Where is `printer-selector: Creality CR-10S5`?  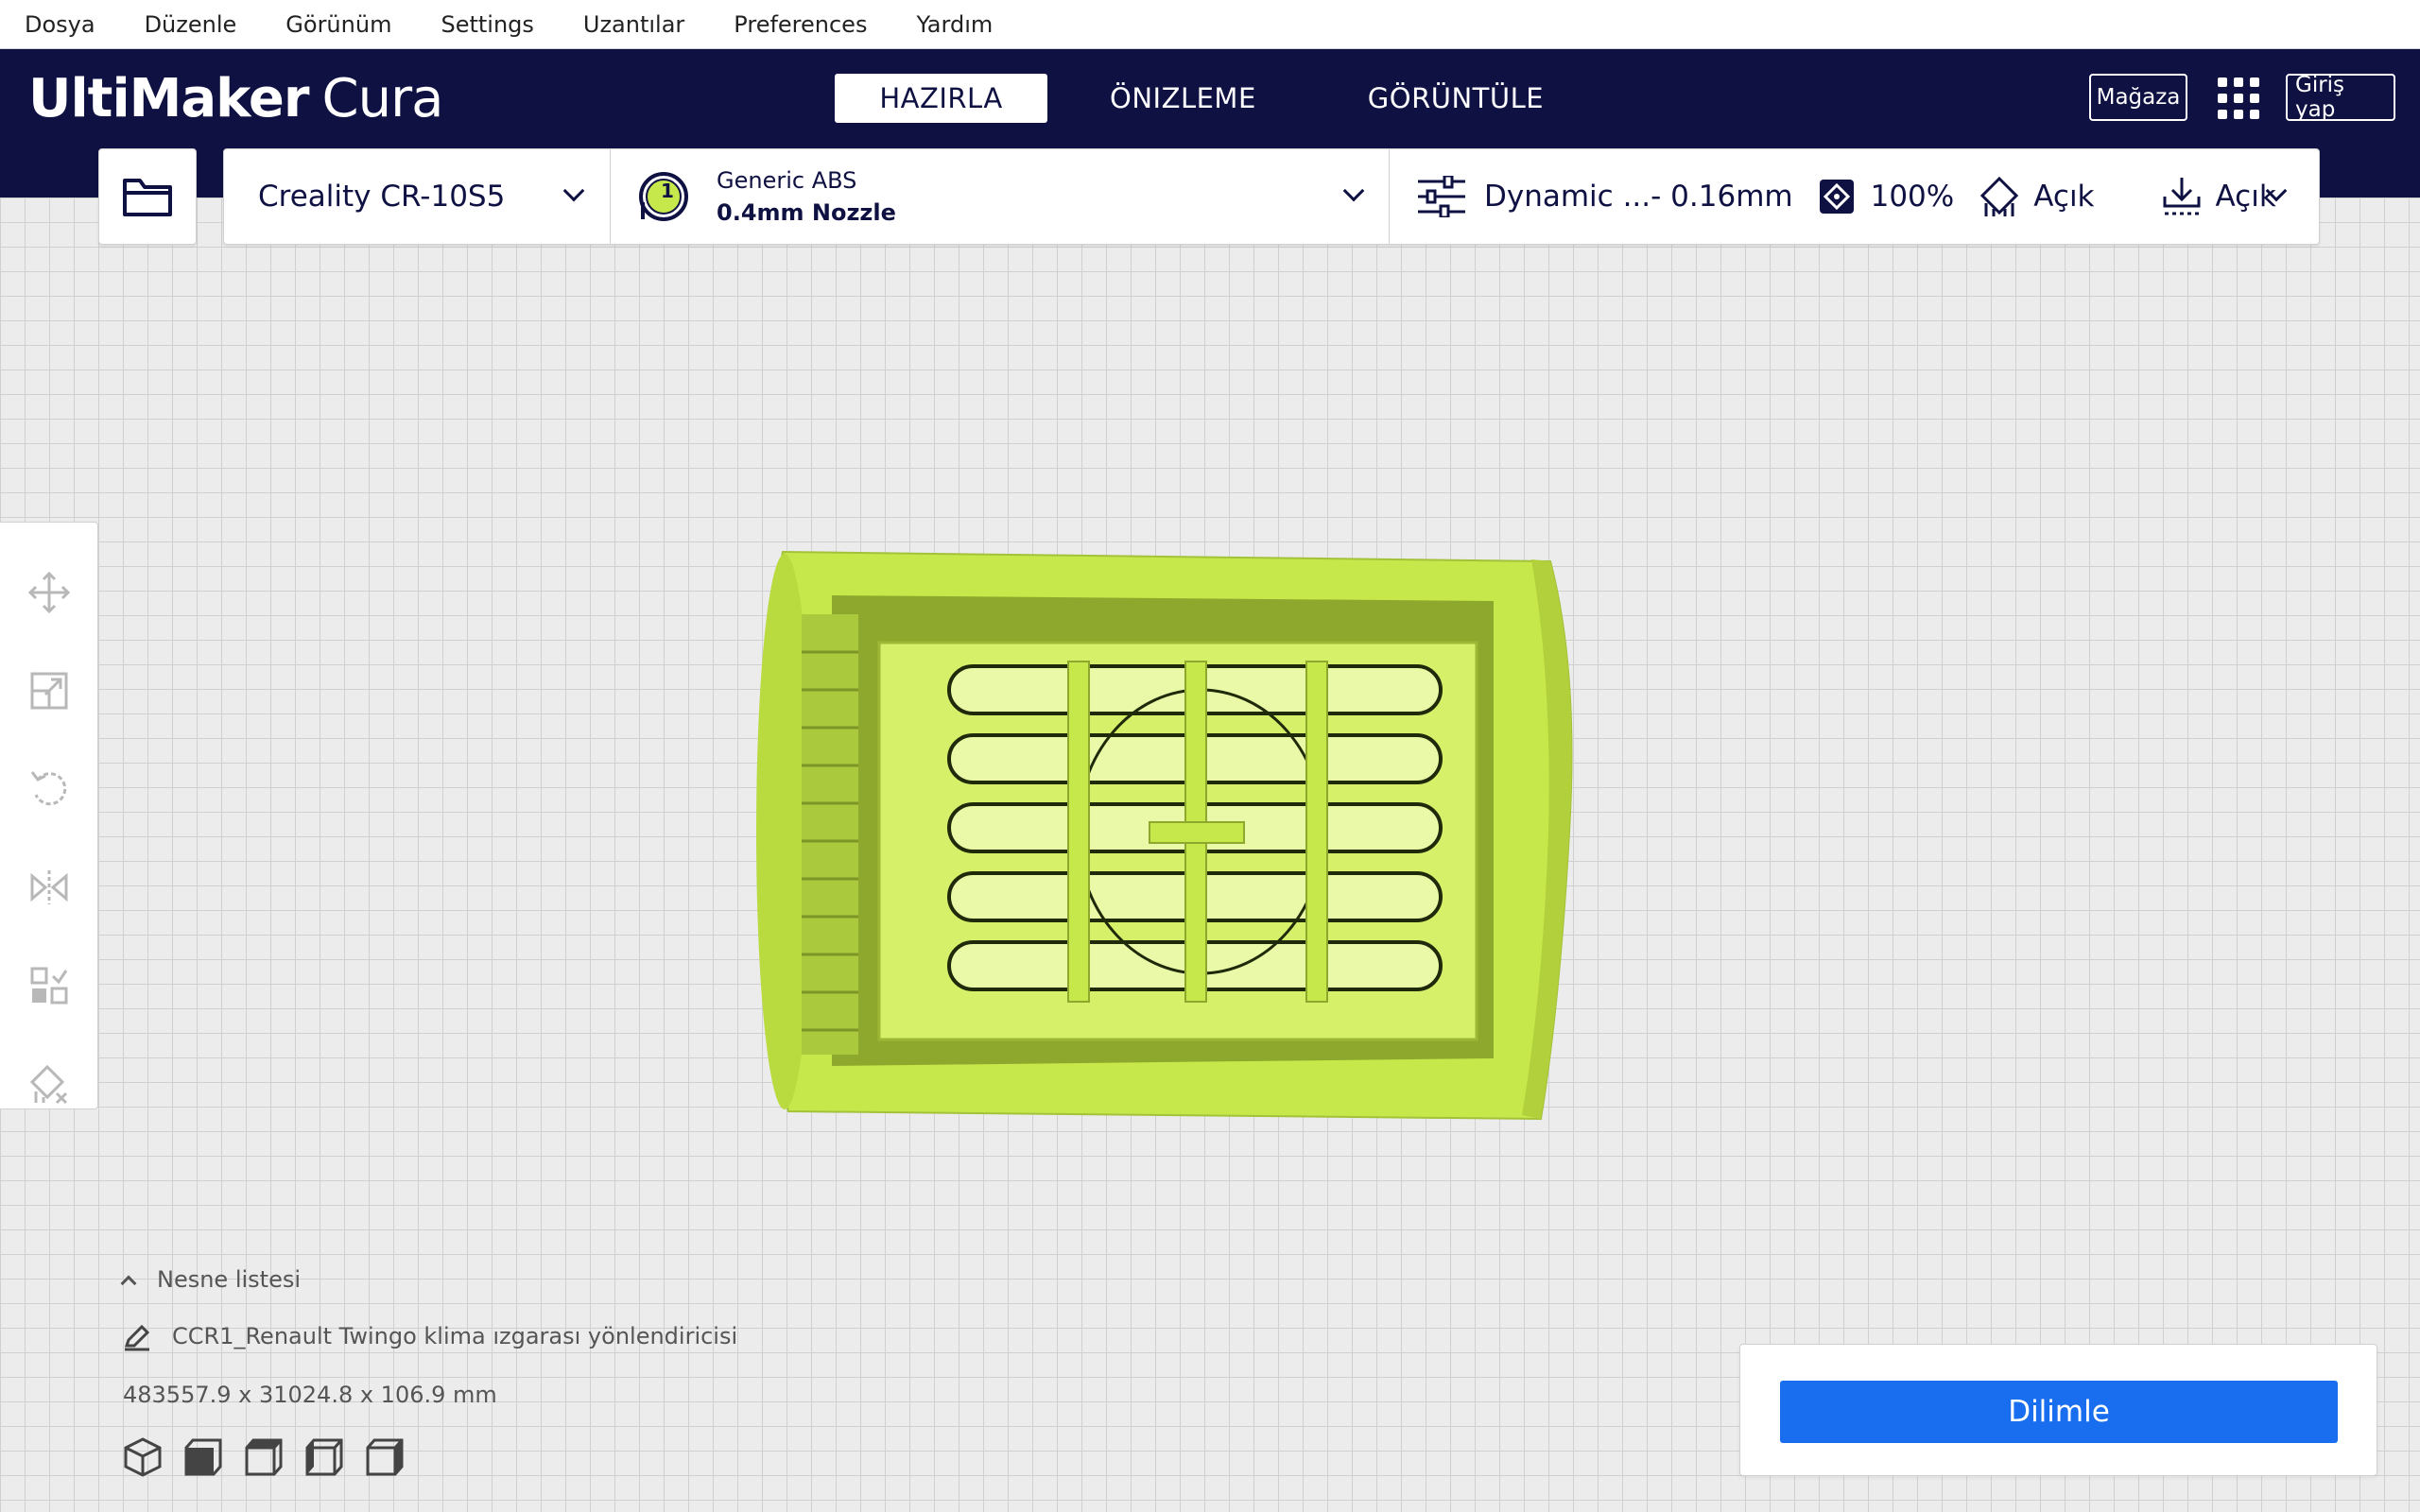 printer-selector: Creality CR-10S5 is located at coordinates (417, 196).